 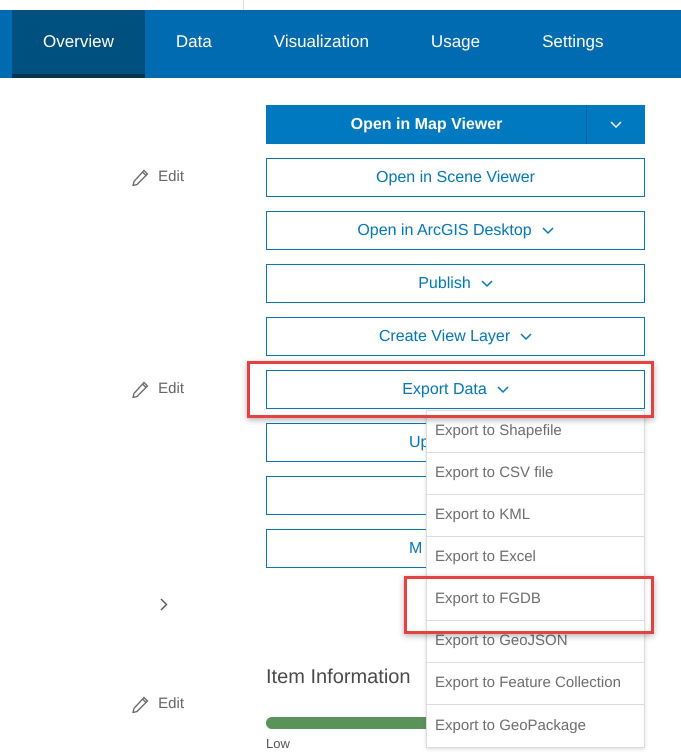 I want to click on menu-item: Export to CSV file, so click(x=535, y=474).